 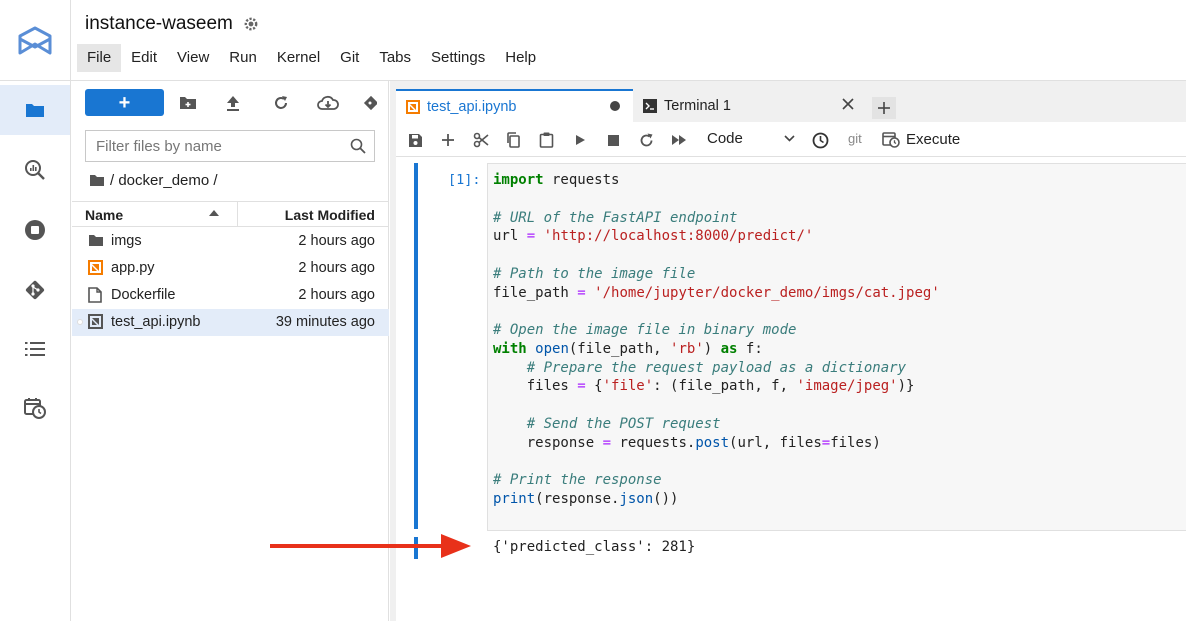 I want to click on file-modified: 39 minutes ago, so click(x=325, y=322).